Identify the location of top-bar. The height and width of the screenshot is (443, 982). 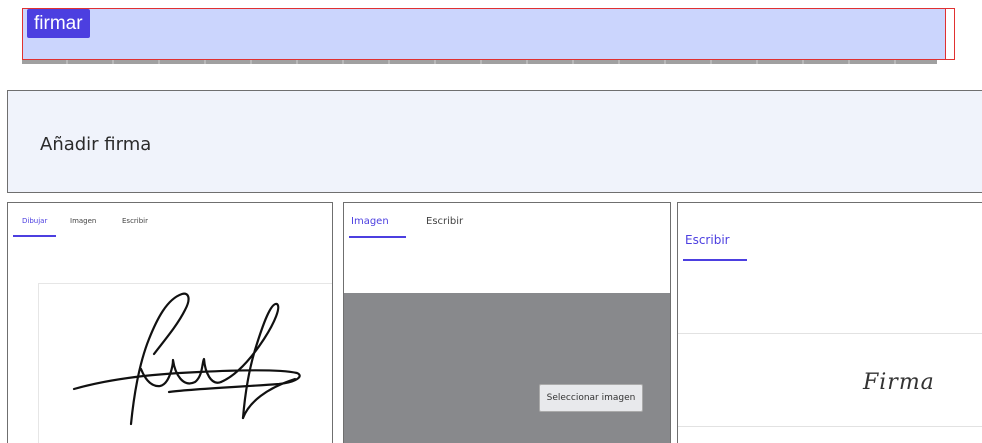
(484, 34).